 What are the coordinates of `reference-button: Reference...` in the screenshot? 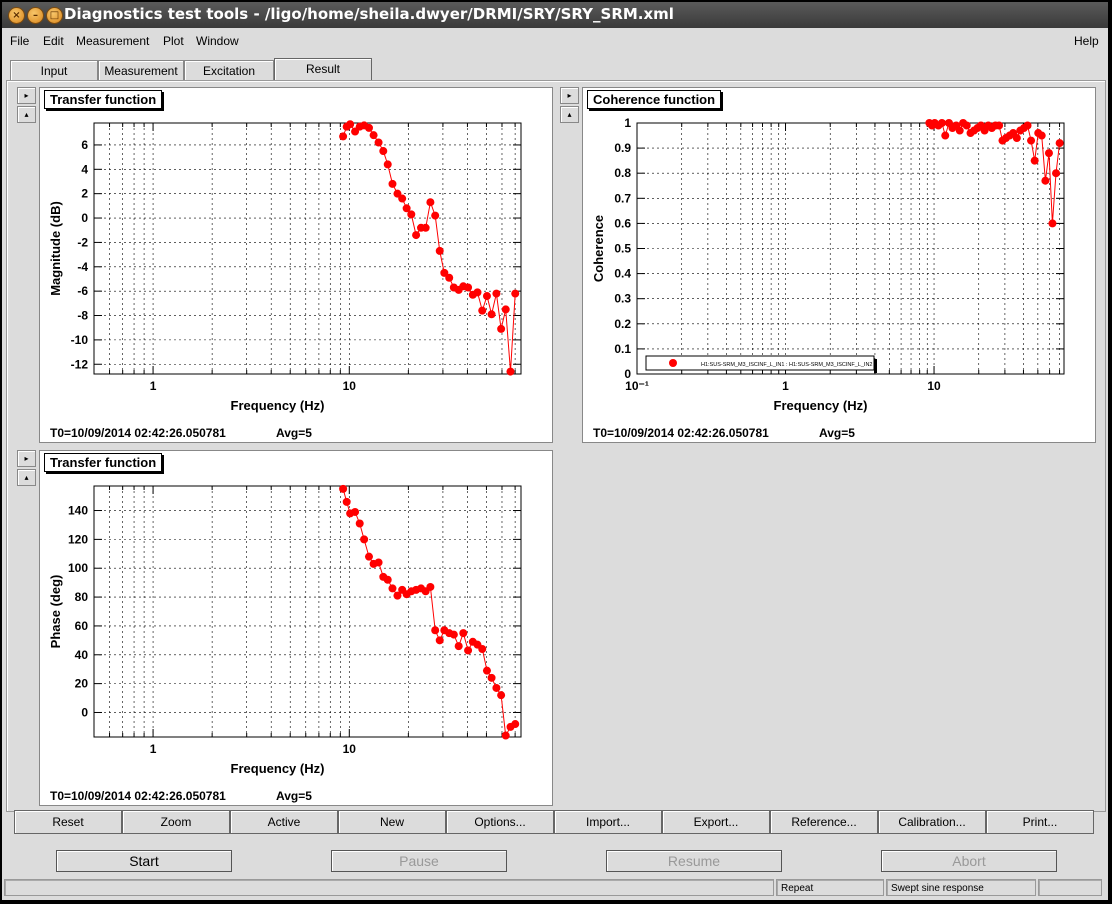 It's located at (824, 822).